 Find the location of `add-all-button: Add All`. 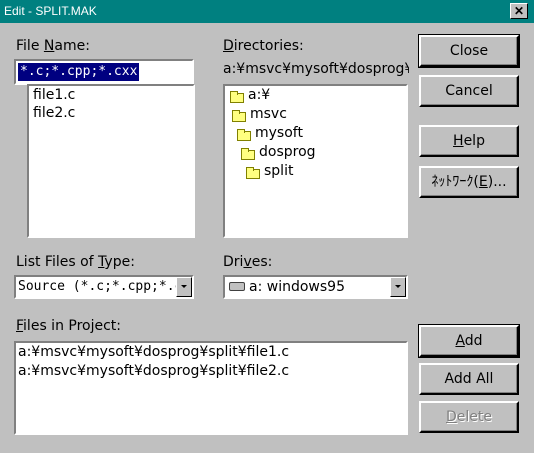

add-all-button: Add All is located at coordinates (469, 379).